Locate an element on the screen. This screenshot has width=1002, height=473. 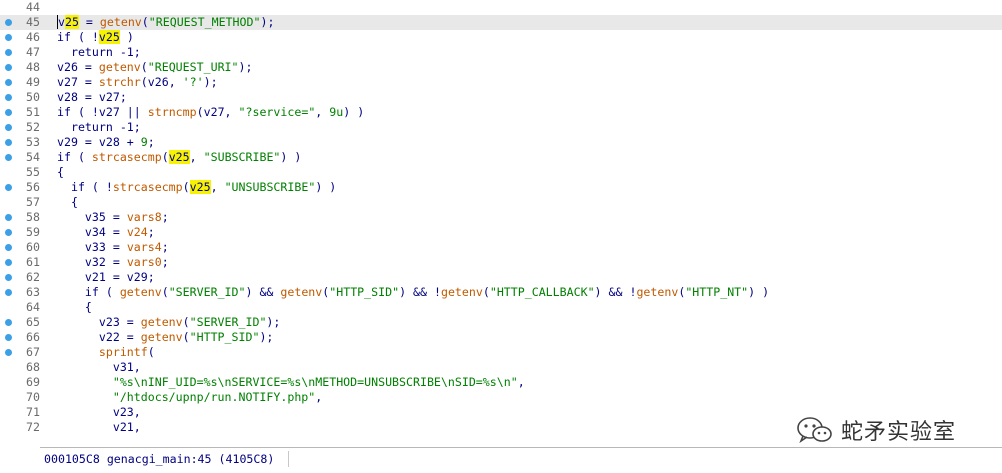
code-token: "REQUEST_METHOD" is located at coordinates (205, 22).